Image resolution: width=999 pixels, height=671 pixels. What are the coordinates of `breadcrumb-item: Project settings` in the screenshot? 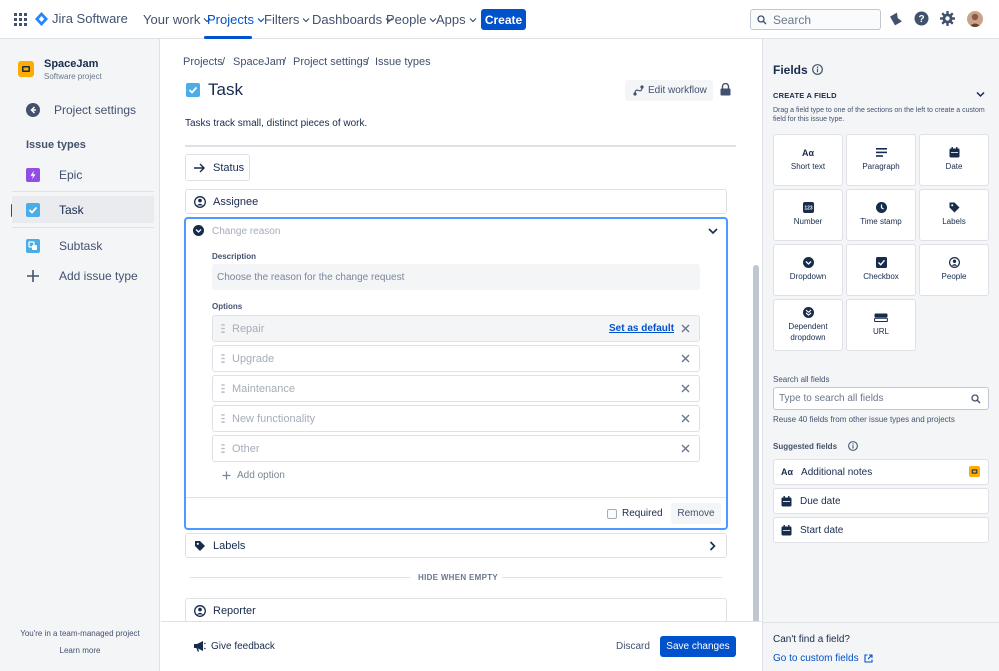 It's located at (330, 62).